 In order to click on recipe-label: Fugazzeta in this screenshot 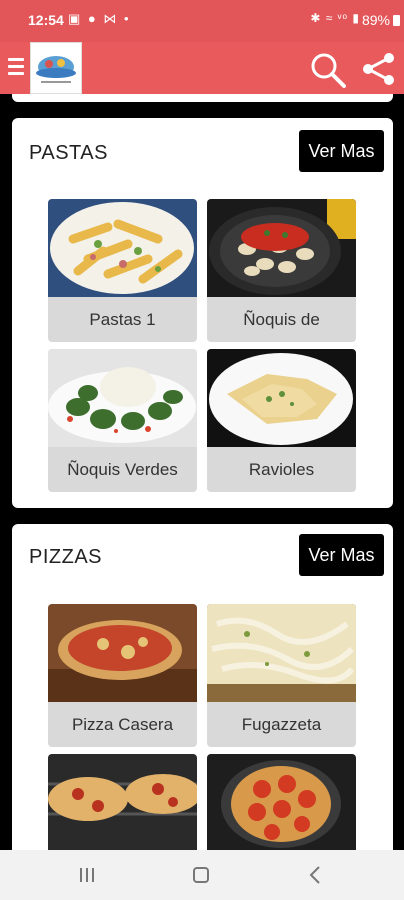, I will do `click(281, 724)`.